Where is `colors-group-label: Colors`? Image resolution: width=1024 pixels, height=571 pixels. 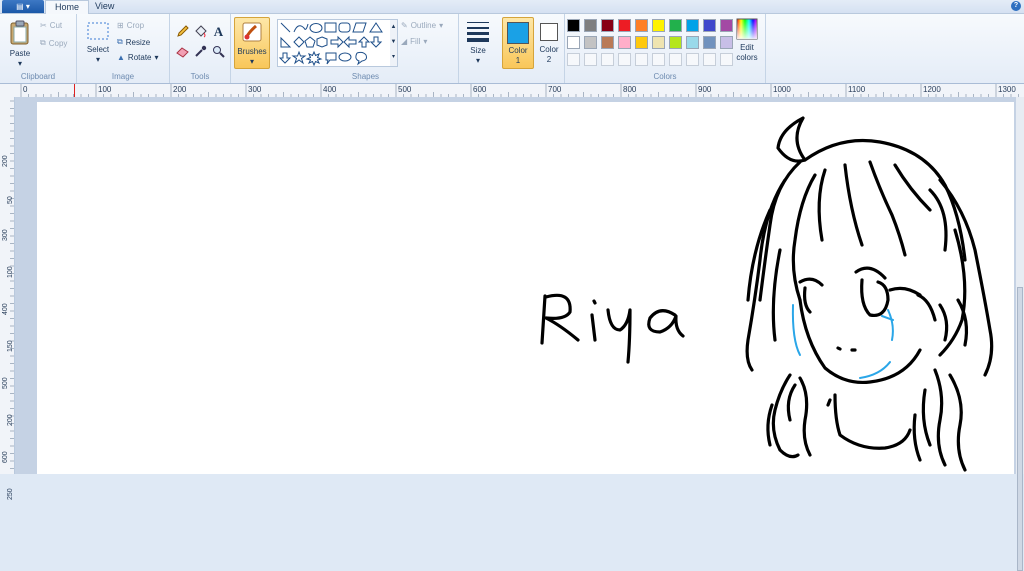
colors-group-label: Colors is located at coordinates (665, 76).